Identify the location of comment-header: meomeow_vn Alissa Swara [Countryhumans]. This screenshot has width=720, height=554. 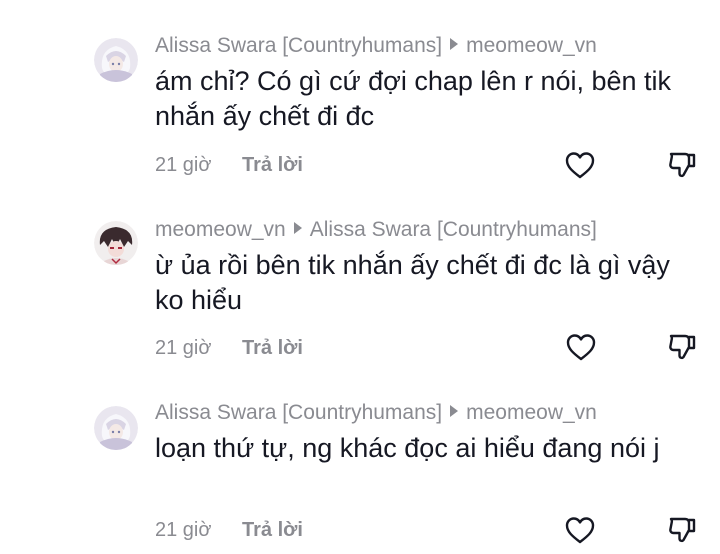
(376, 230).